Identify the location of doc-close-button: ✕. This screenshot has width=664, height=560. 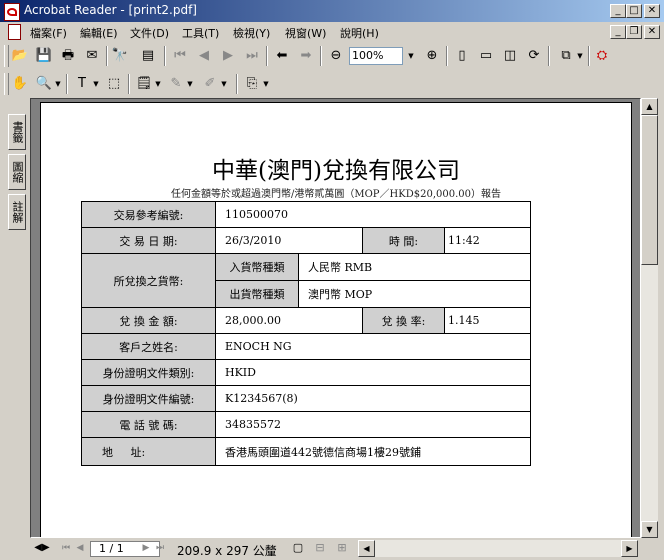
(652, 32).